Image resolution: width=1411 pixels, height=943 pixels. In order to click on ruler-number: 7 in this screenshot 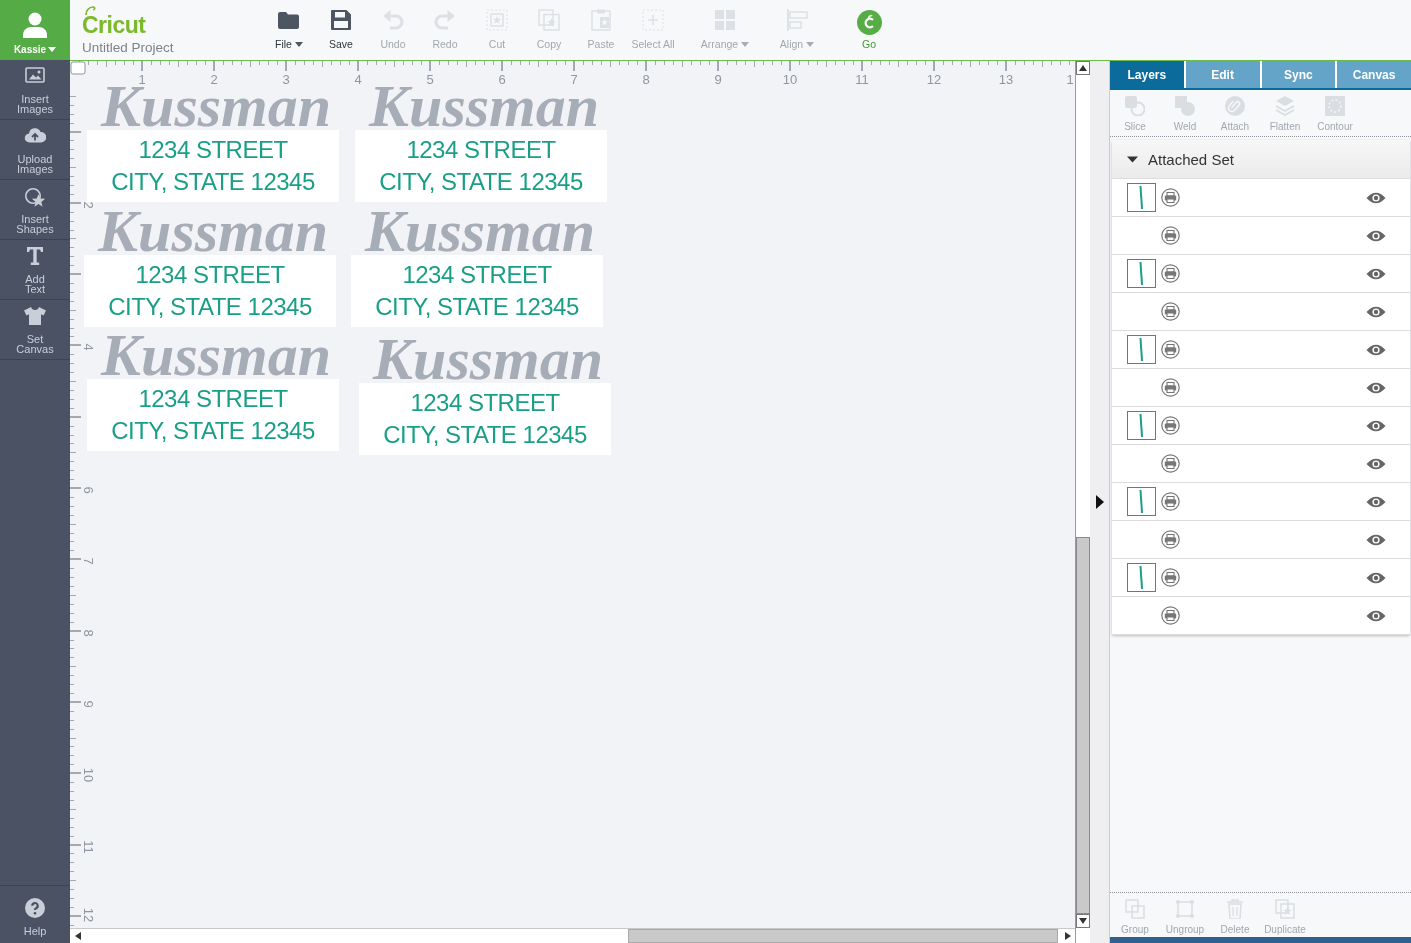, I will do `click(574, 79)`.